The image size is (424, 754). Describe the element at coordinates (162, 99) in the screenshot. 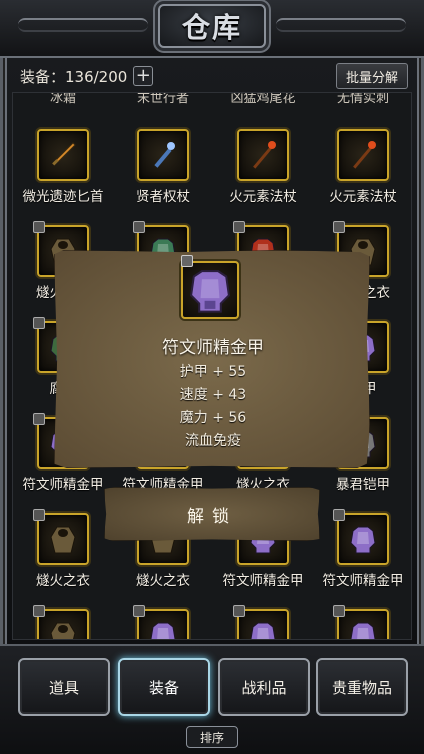

I see `partial-row-label: 末世行者` at that location.